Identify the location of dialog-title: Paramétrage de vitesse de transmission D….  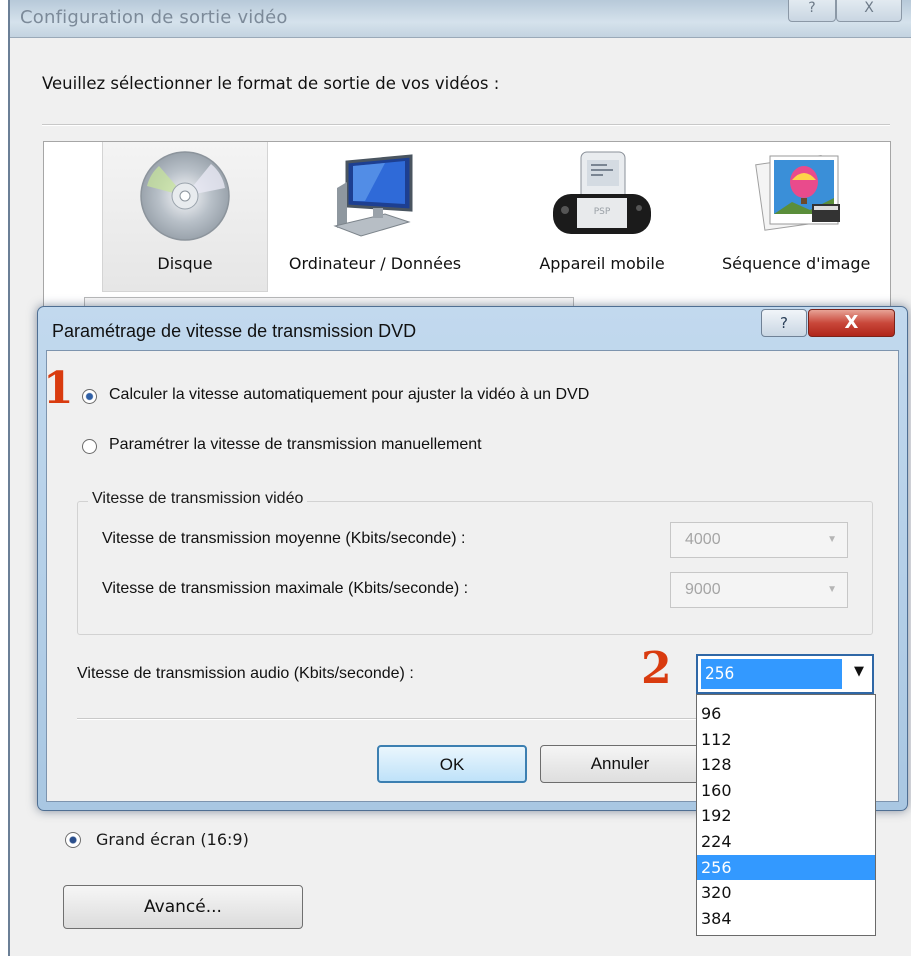
(234, 331).